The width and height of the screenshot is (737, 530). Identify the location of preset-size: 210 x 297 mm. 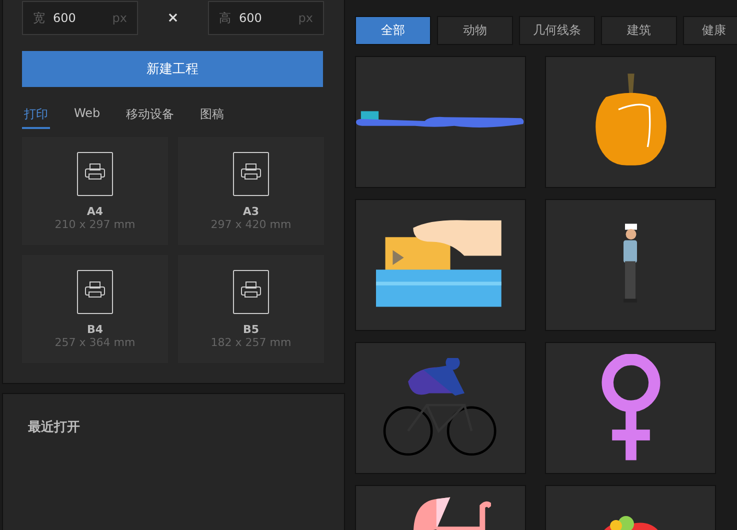
(95, 224).